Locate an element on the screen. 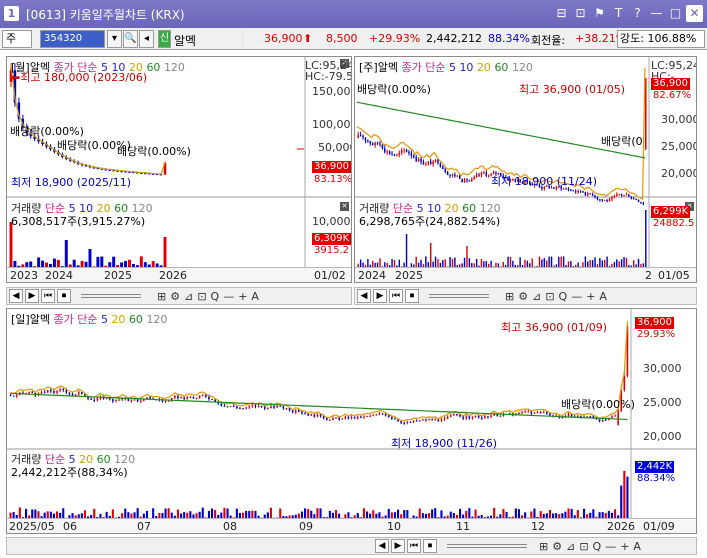 Image resolution: width=707 pixels, height=558 pixels. stock-code-input: 354320 is located at coordinates (72, 39).